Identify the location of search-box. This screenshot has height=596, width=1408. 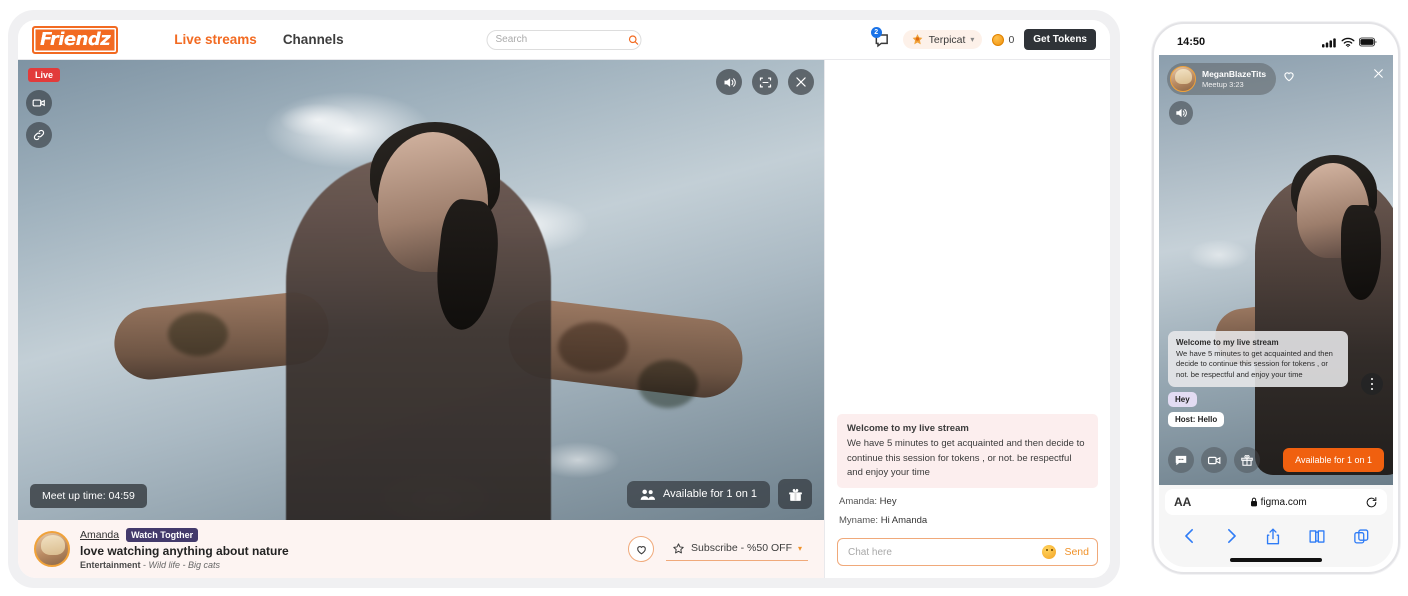
(564, 39).